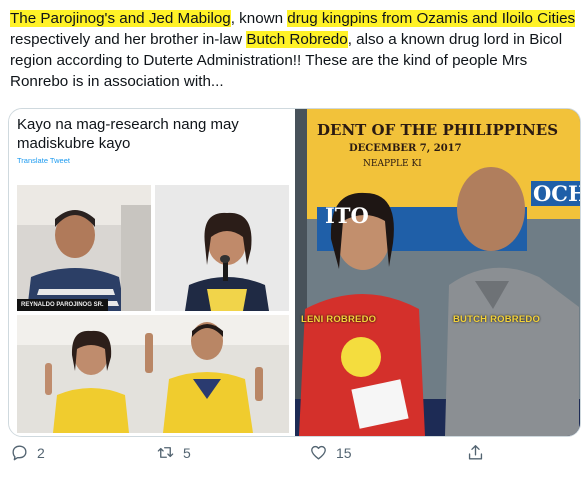  Describe the element at coordinates (259, 18) in the screenshot. I see `post-text-segment-2: , known` at that location.